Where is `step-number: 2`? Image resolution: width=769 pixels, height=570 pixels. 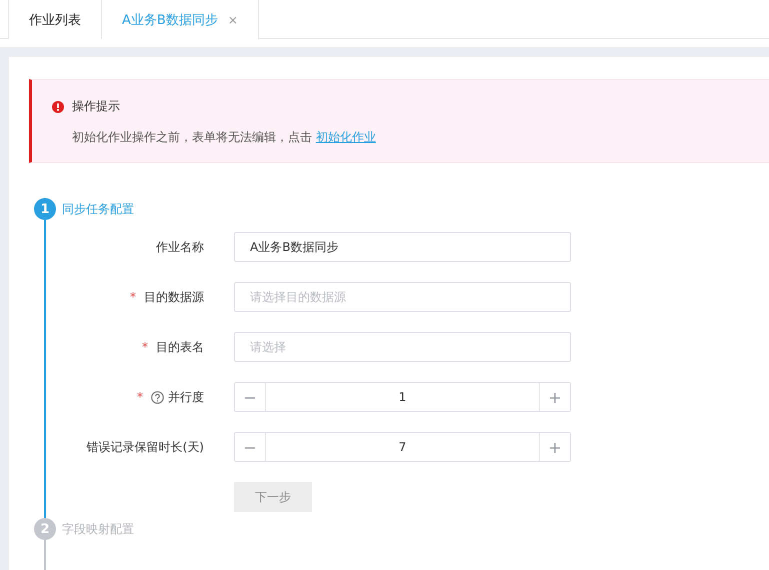
step-number: 2 is located at coordinates (45, 529).